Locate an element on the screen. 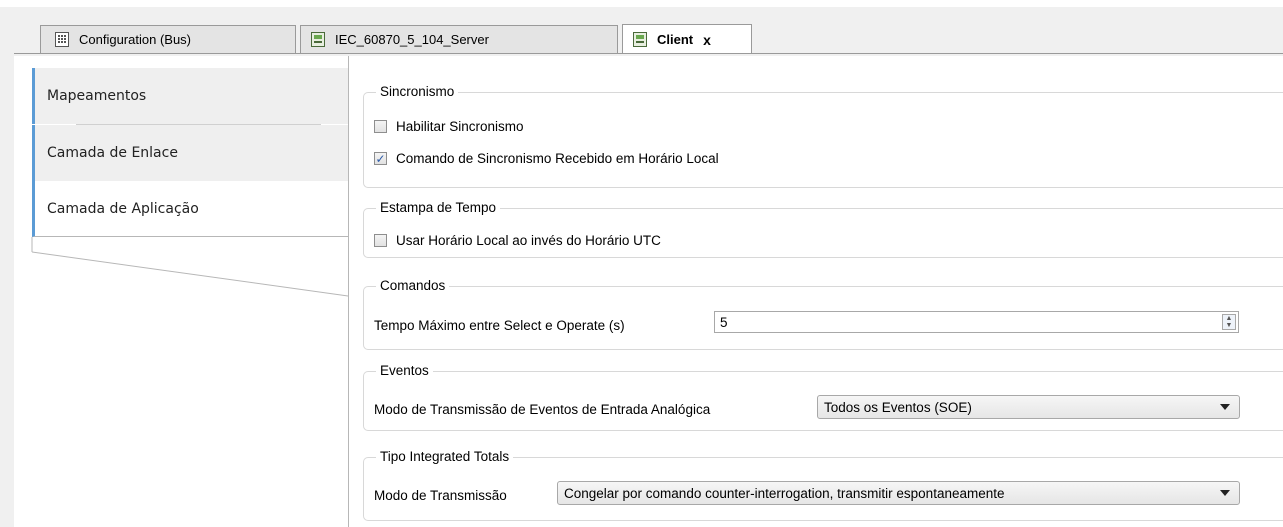 This screenshot has width=1283, height=527. tempo-maximo-spinner: 5 ▲ ▼ is located at coordinates (976, 322).